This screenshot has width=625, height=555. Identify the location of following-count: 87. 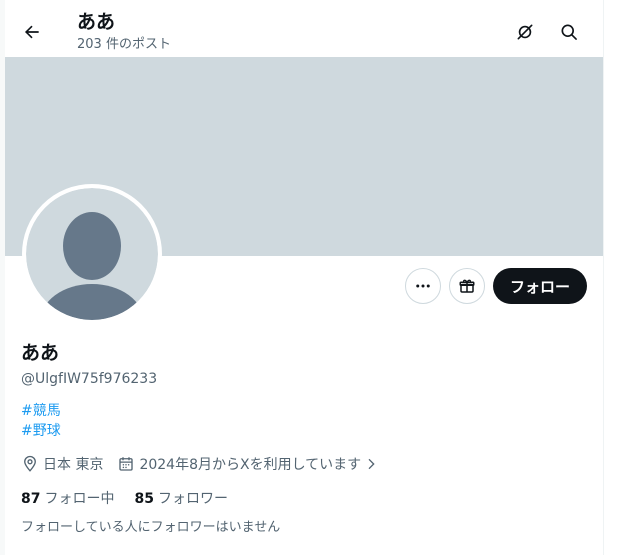
(31, 499).